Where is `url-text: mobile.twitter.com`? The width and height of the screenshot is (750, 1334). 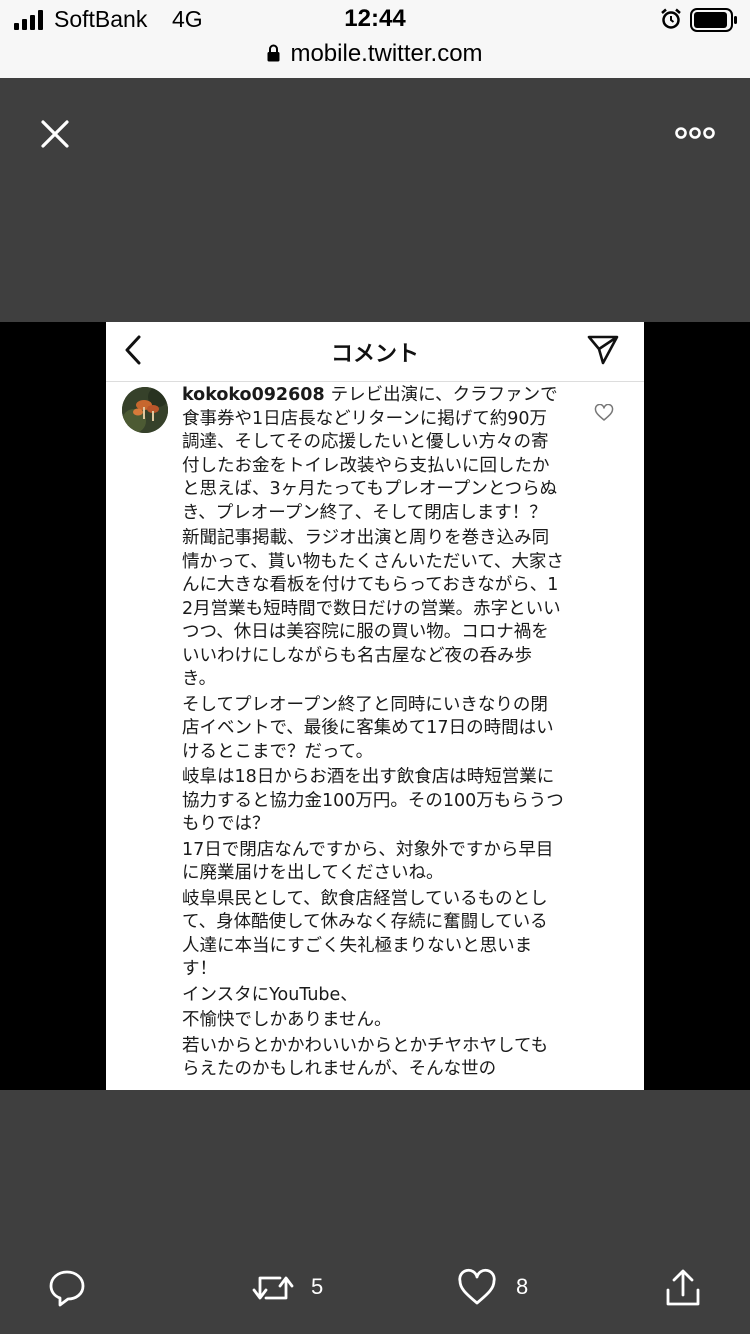 url-text: mobile.twitter.com is located at coordinates (386, 53).